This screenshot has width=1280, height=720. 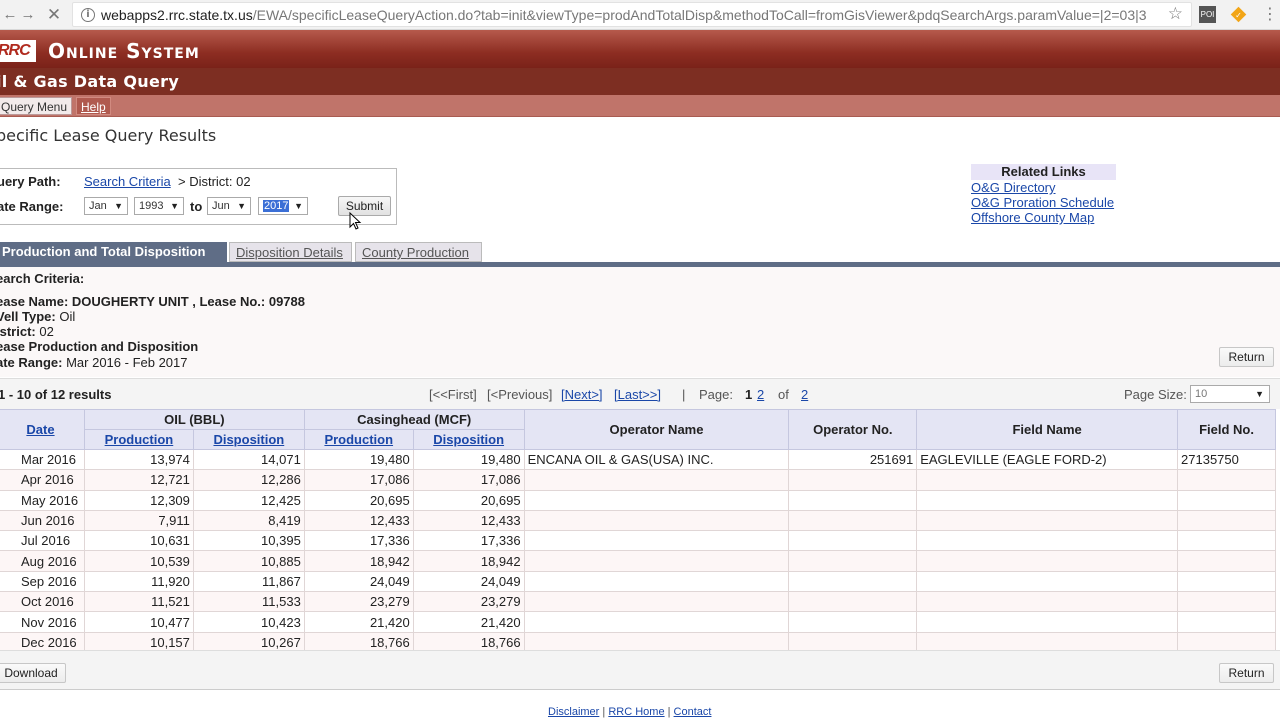 What do you see at coordinates (638, 602) in the screenshot?
I see `table-row: Oct 2016 11,521 11,533 23,279 23,279` at bounding box center [638, 602].